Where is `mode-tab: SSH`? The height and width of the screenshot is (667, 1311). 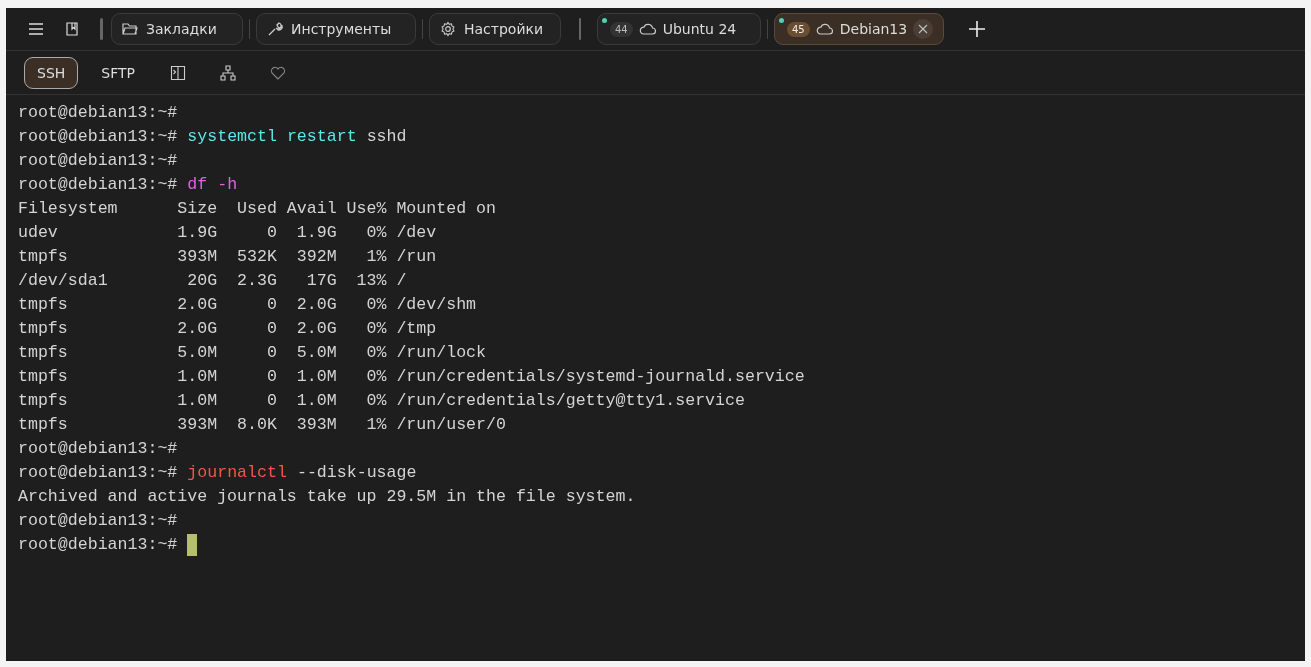
mode-tab: SSH is located at coordinates (51, 72).